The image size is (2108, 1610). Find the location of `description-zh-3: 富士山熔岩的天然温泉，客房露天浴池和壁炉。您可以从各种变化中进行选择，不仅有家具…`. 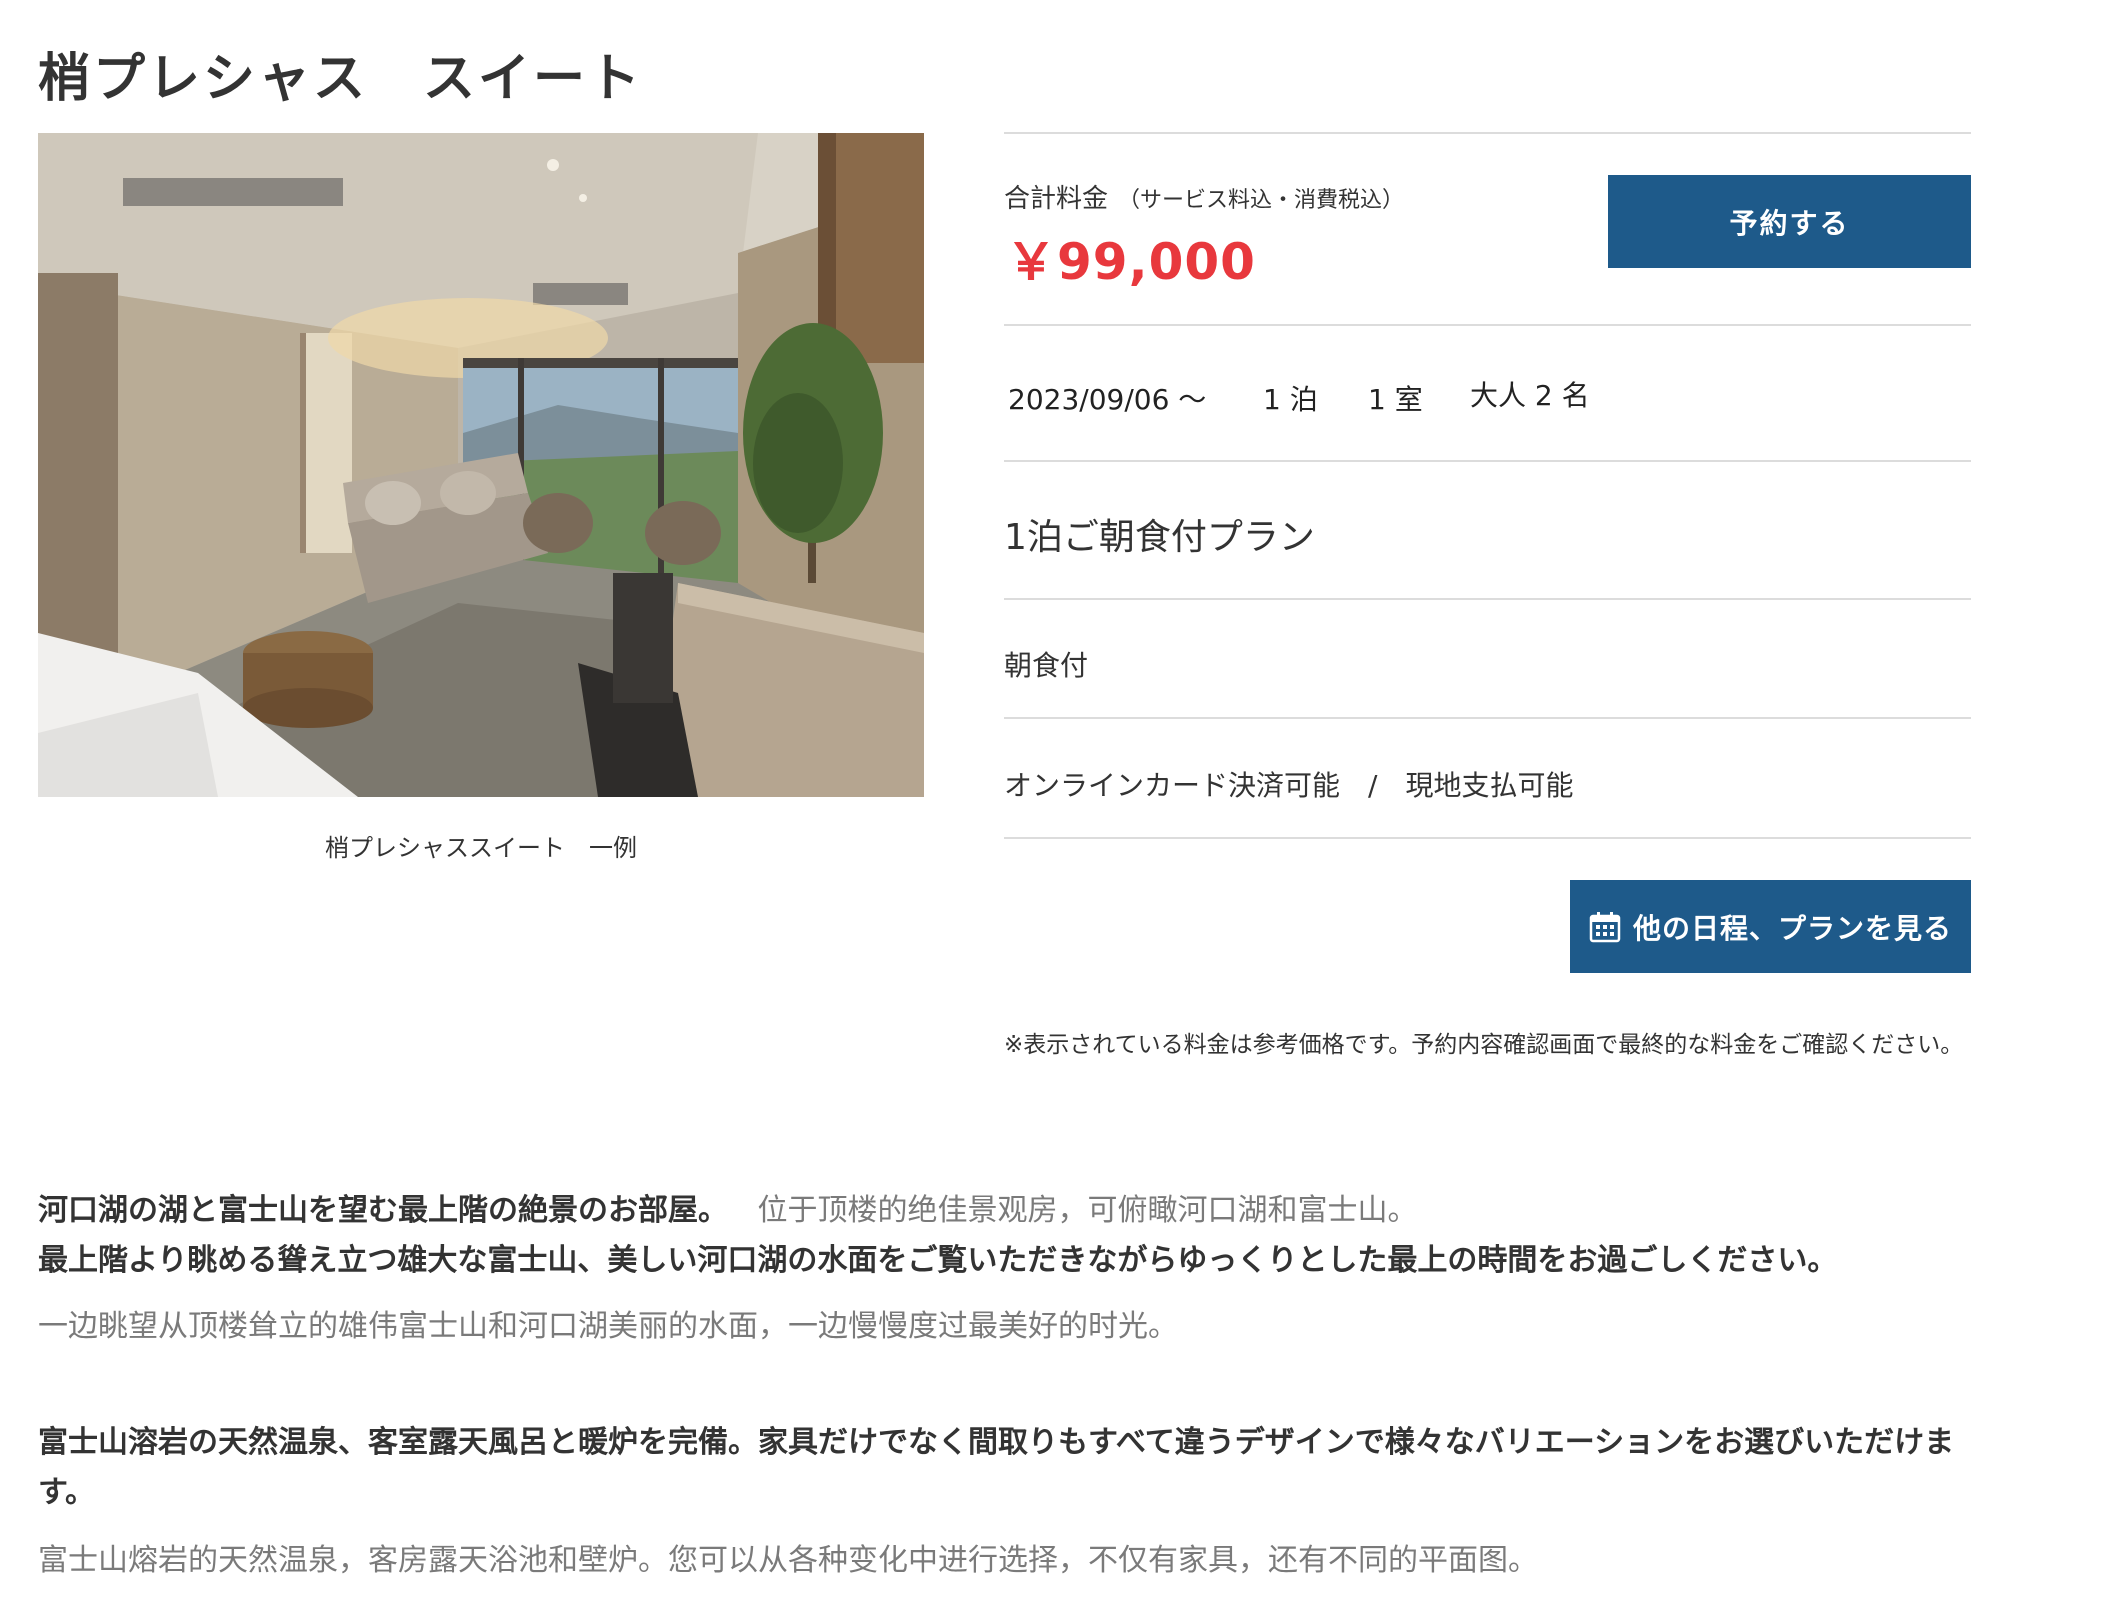

description-zh-3: 富士山熔岩的天然温泉，客房露天浴池和壁炉。您可以从各种变化中进行选择，不仅有家具… is located at coordinates (788, 1560).